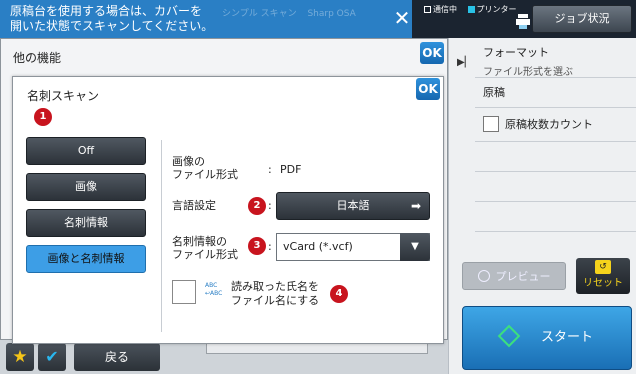 The image size is (636, 374). Describe the element at coordinates (20, 357) in the screenshot. I see `star-icon: ★` at that location.